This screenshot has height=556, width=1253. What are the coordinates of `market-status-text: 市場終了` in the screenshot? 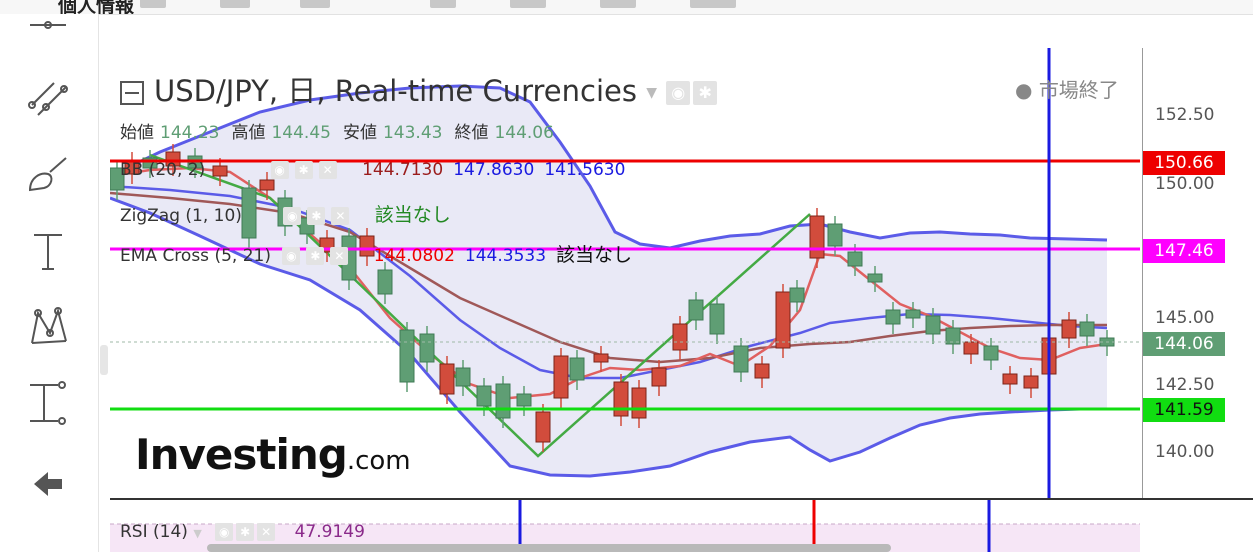 It's located at (1078, 90).